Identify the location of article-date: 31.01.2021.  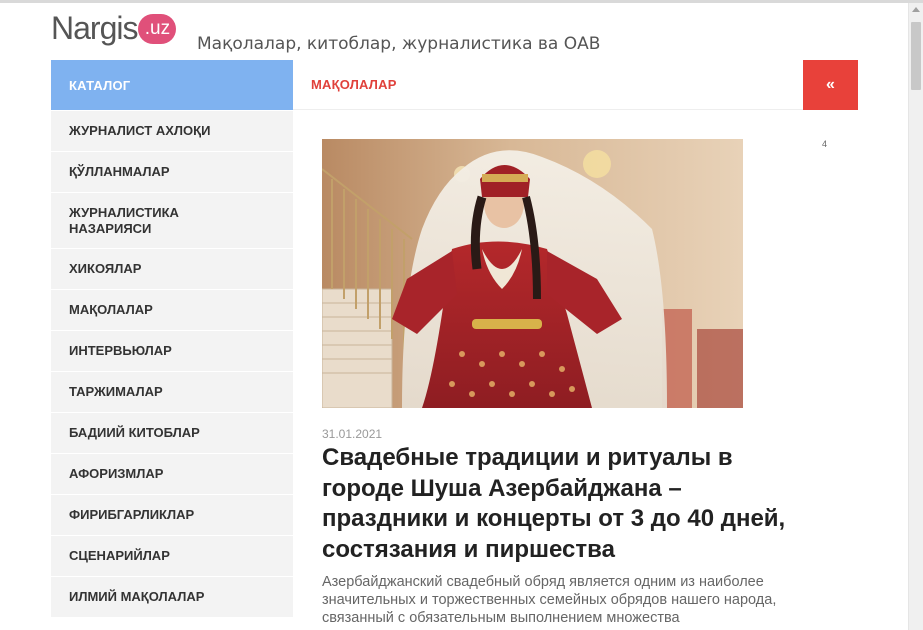
(352, 434).